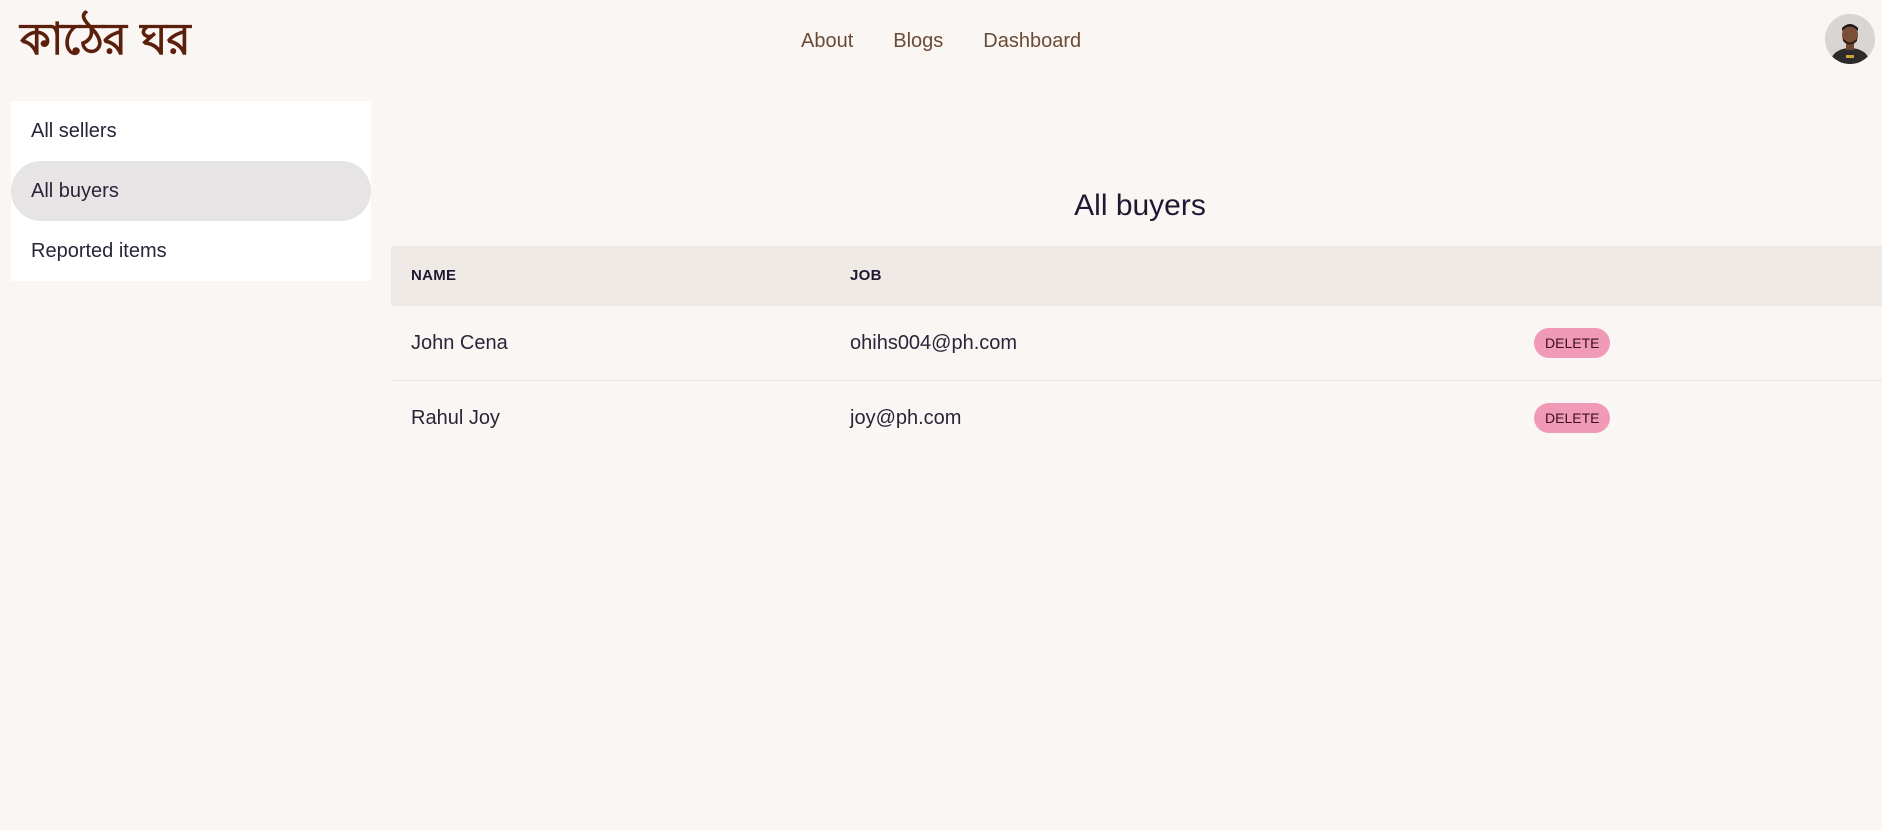  I want to click on nav-link-blogs: Blogs, so click(918, 41).